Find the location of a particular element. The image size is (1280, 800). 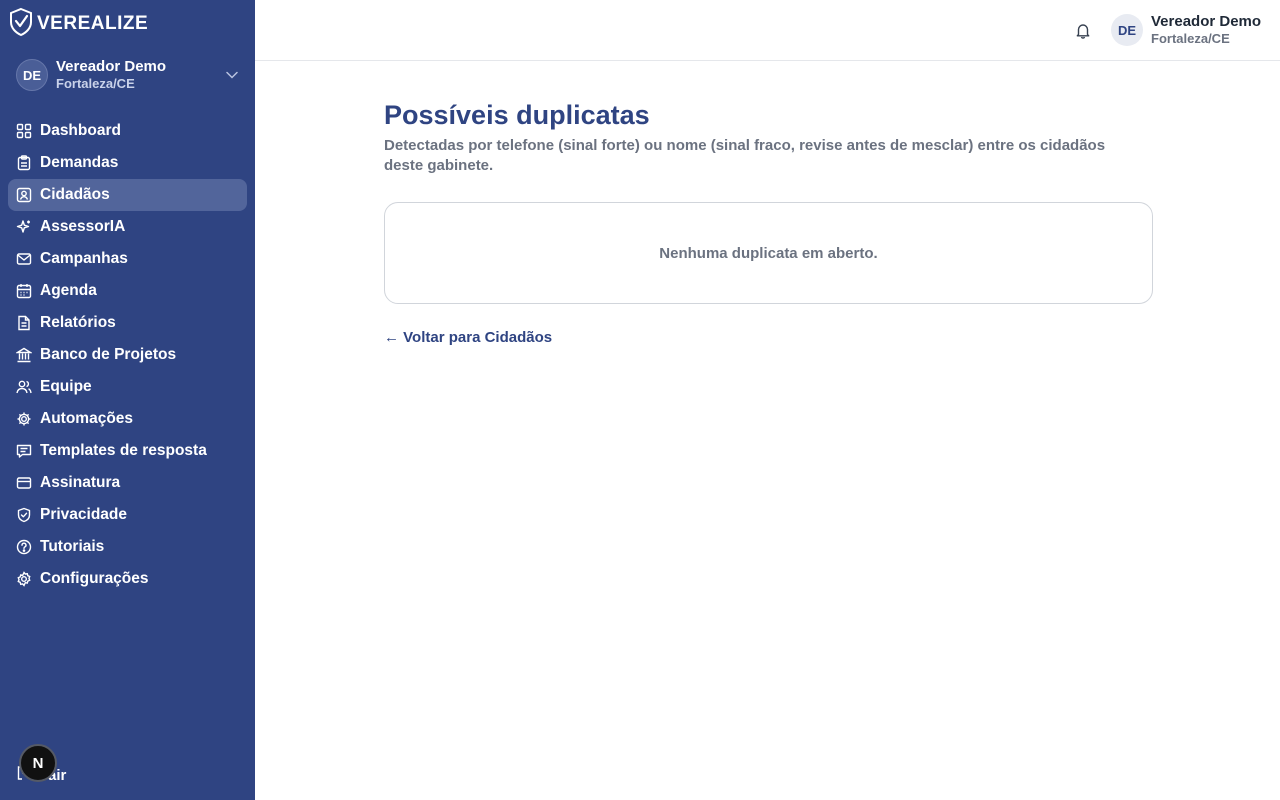

sidebar-item-label: Automações is located at coordinates (87, 418).